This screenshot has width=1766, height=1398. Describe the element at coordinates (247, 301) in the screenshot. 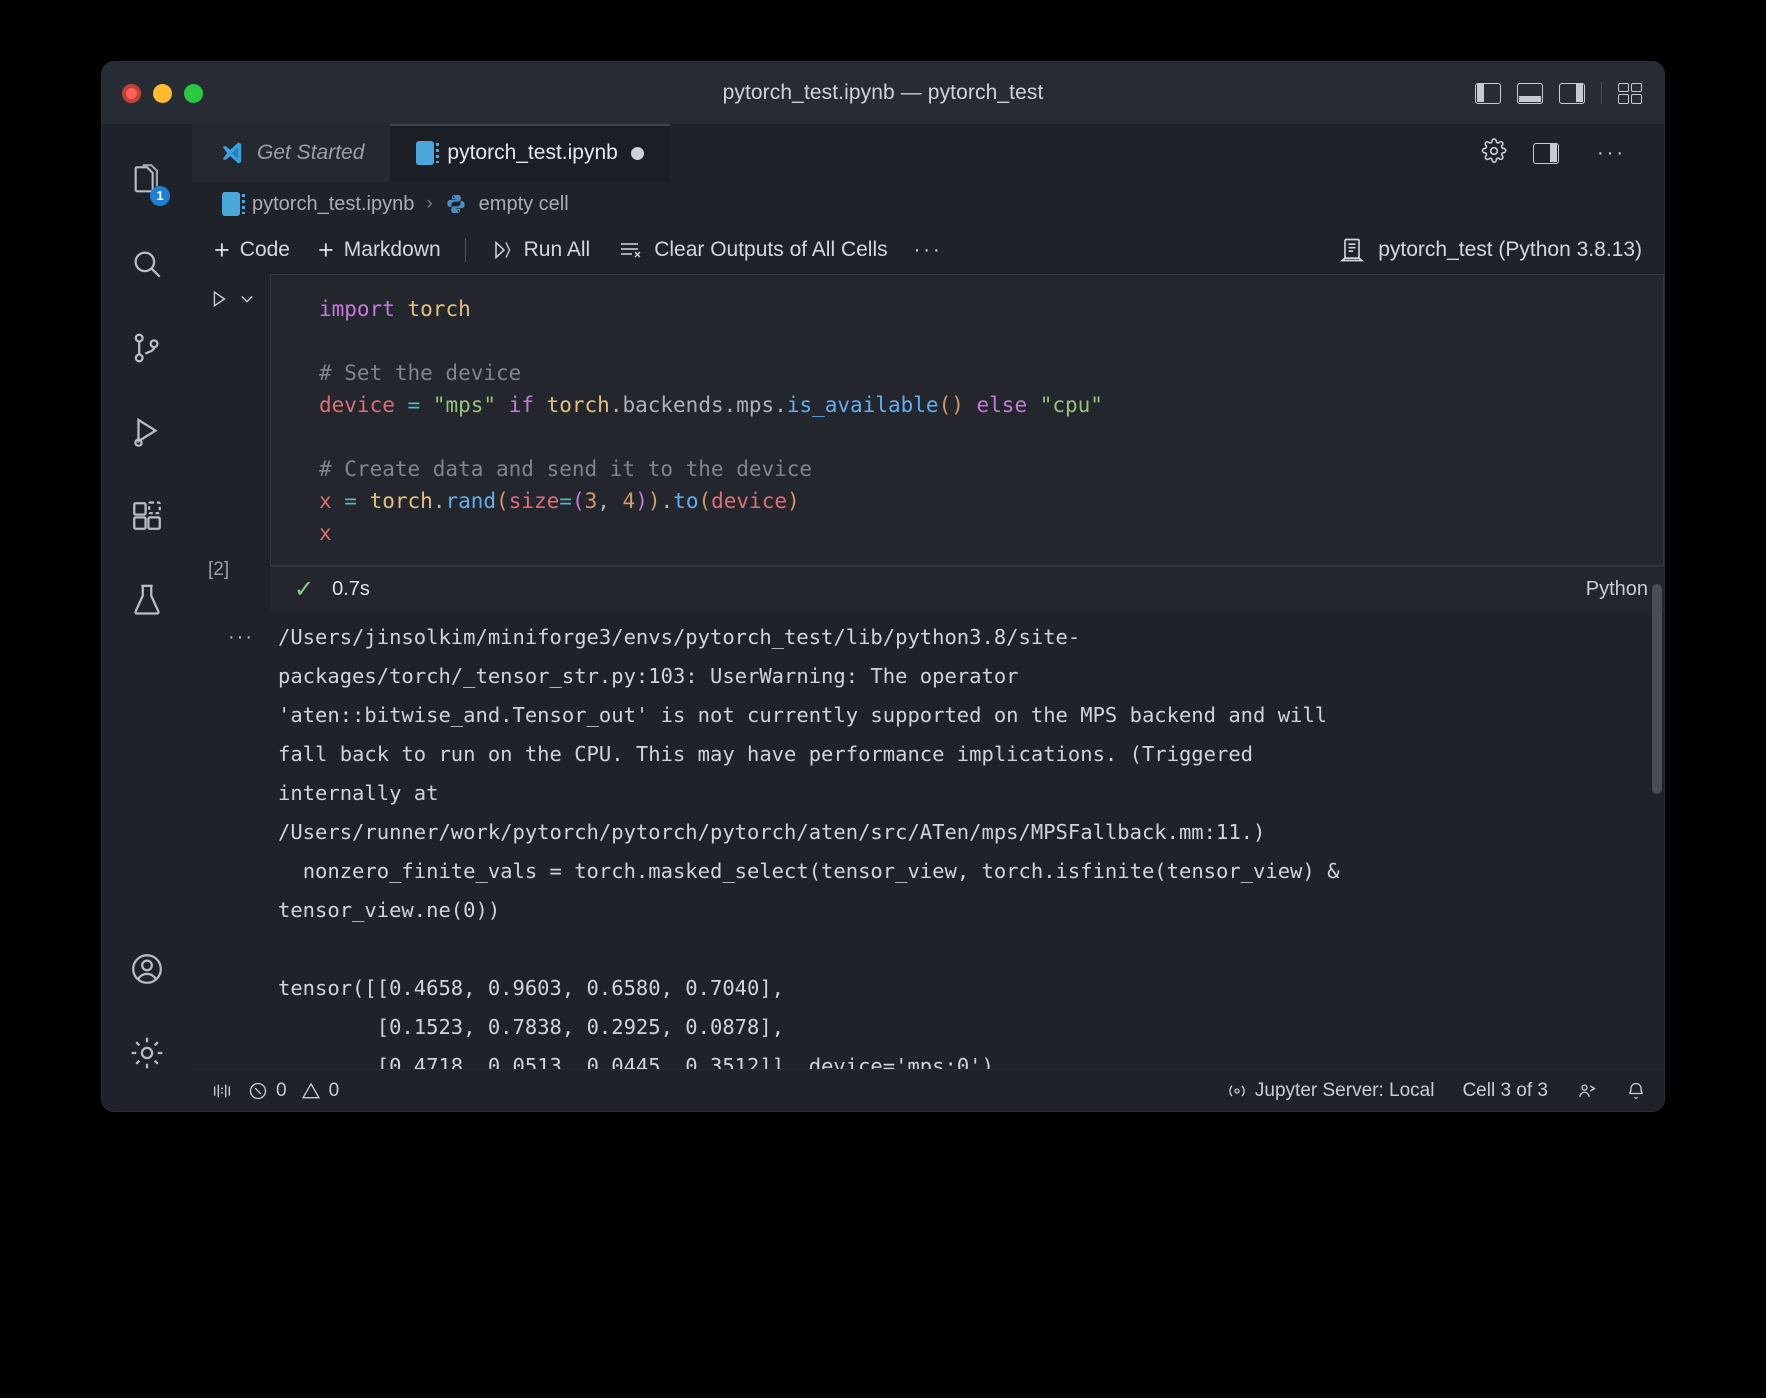

I see `chevron-down-icon` at that location.